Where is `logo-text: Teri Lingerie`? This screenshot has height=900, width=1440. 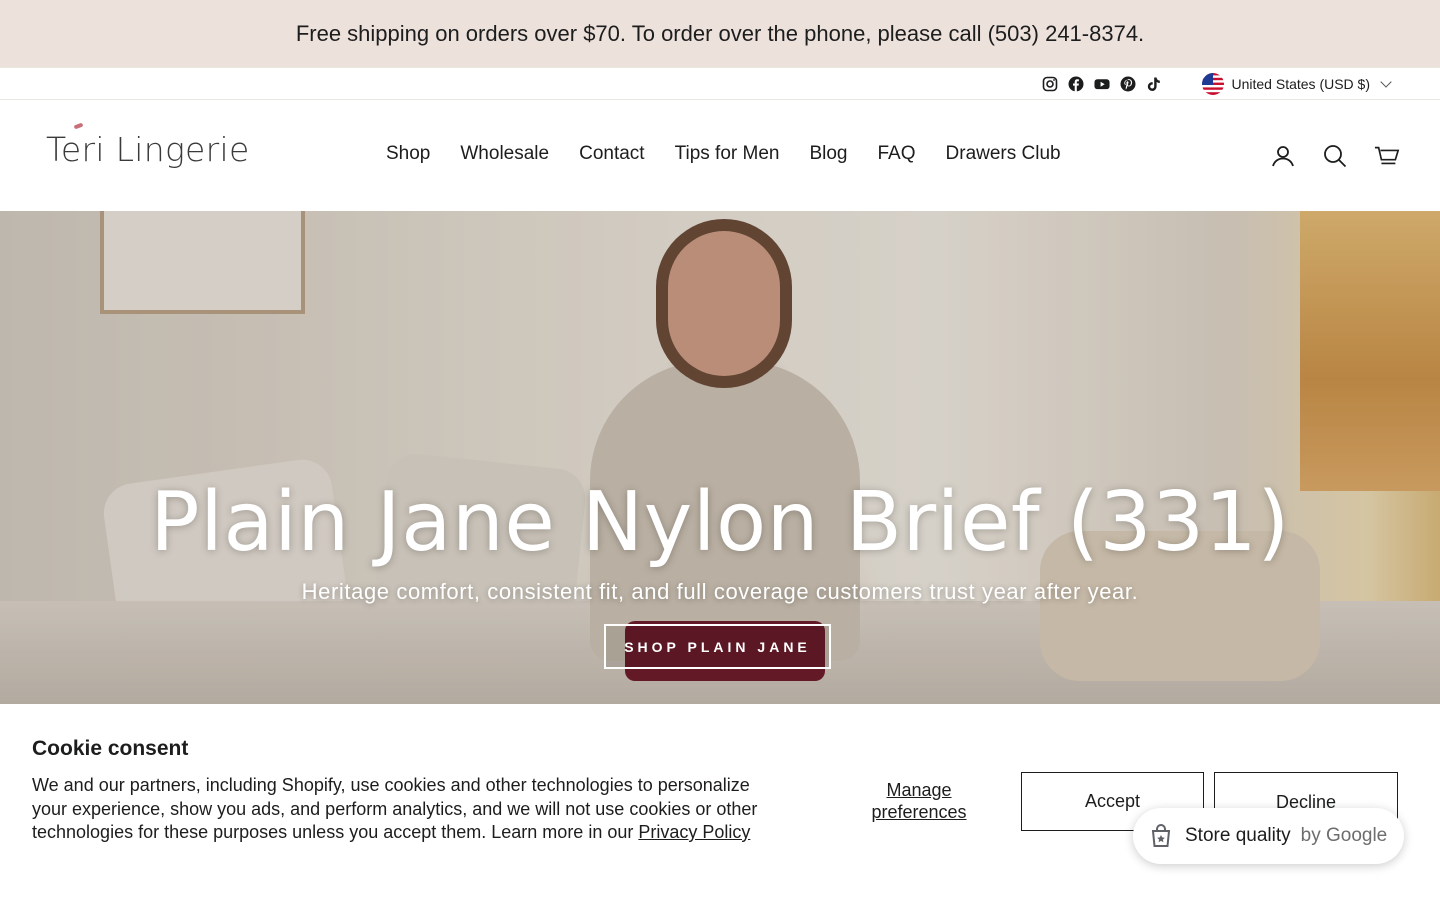
logo-text: Teri Lingerie is located at coordinates (148, 149).